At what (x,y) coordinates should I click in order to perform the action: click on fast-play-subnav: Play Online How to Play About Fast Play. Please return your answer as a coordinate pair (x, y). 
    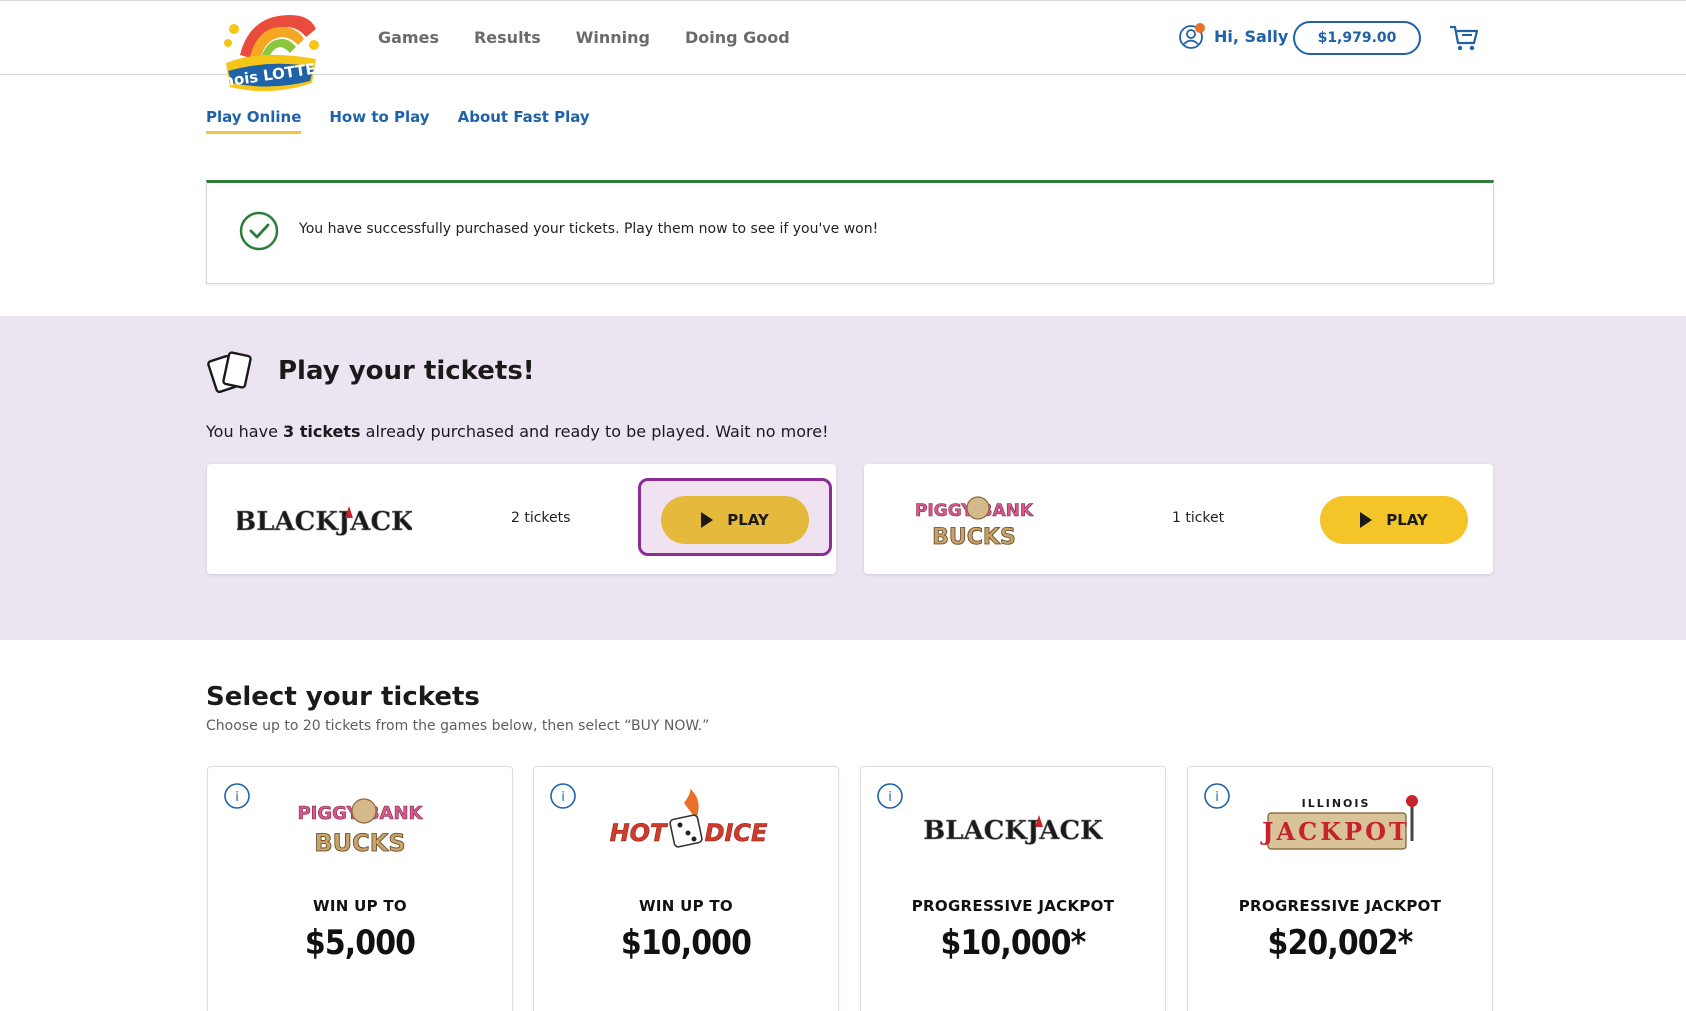
    Looking at the image, I should click on (412, 121).